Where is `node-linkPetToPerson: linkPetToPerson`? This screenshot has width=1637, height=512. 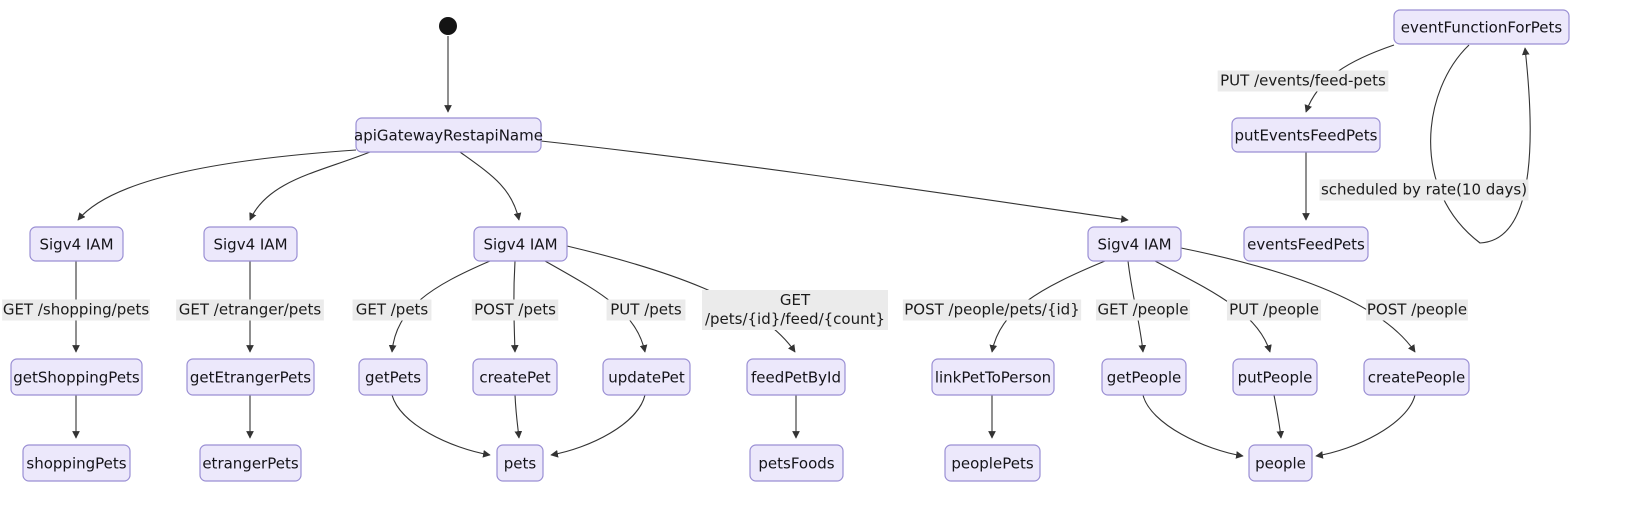 node-linkPetToPerson: linkPetToPerson is located at coordinates (993, 377).